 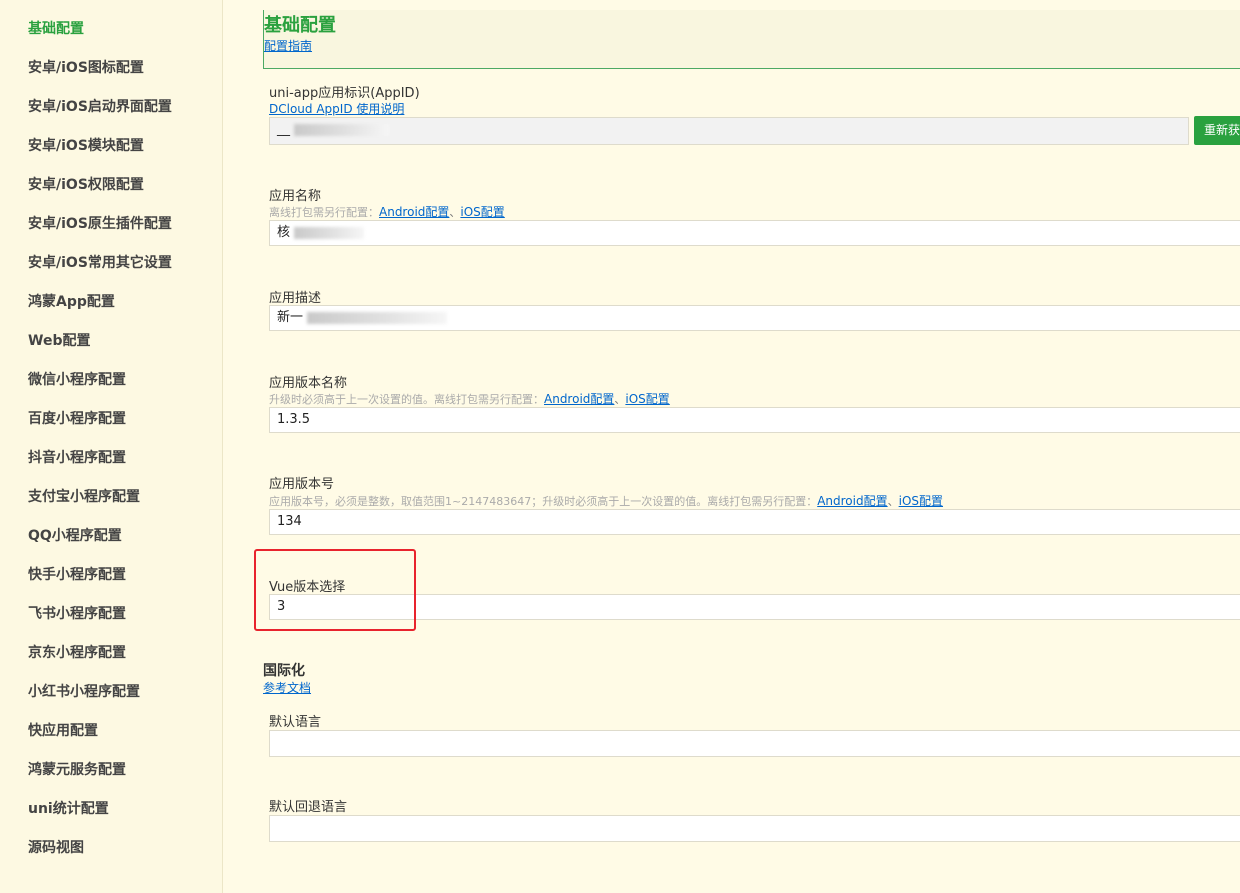 What do you see at coordinates (344, 93) in the screenshot?
I see `appid-label: uni-app应用标识(AppID)` at bounding box center [344, 93].